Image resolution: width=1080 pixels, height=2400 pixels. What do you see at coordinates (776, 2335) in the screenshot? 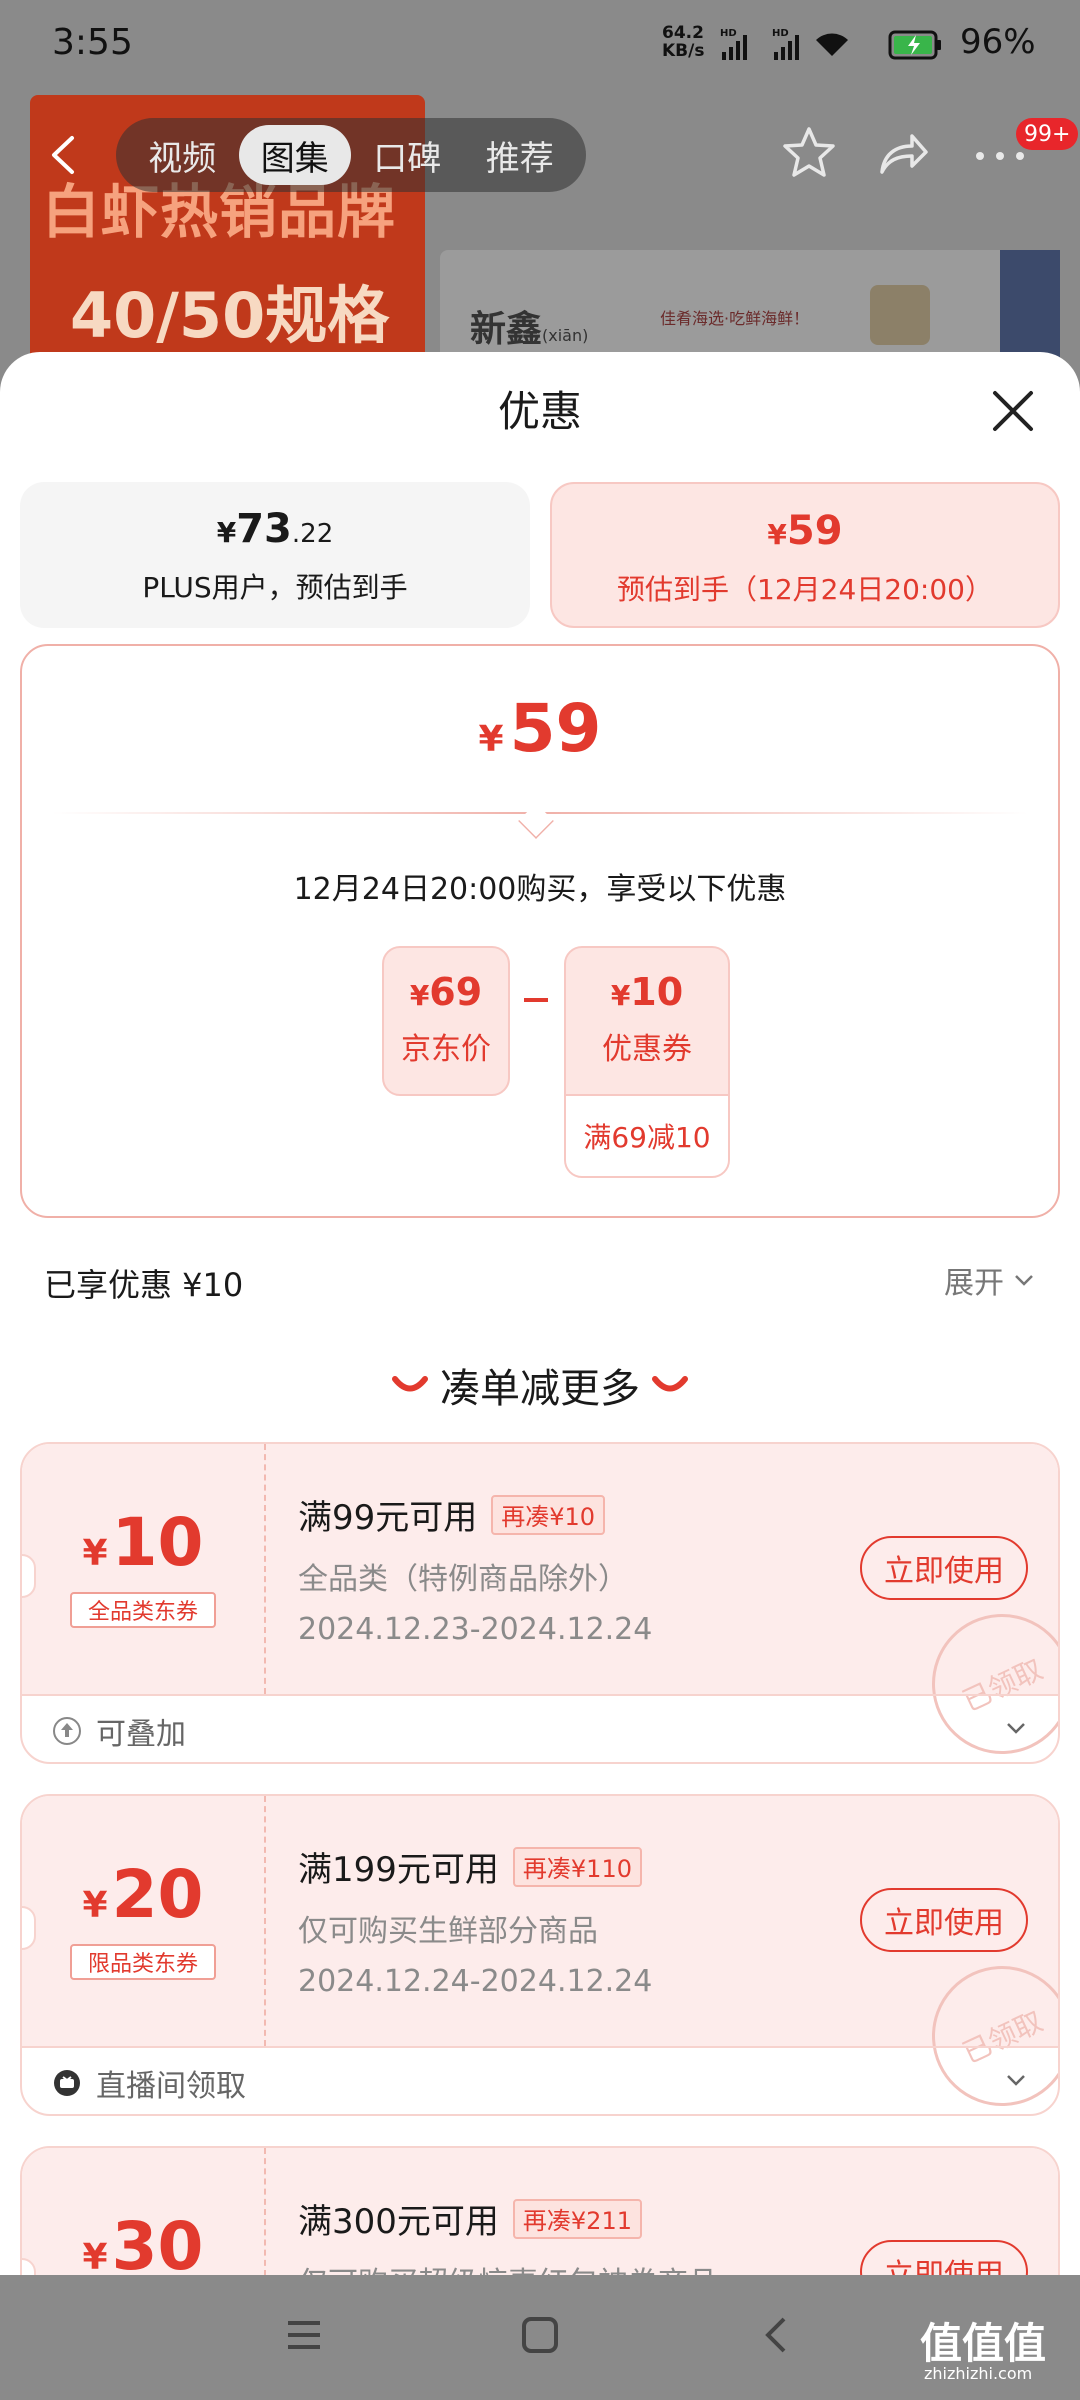
I see `back-nav-icon` at bounding box center [776, 2335].